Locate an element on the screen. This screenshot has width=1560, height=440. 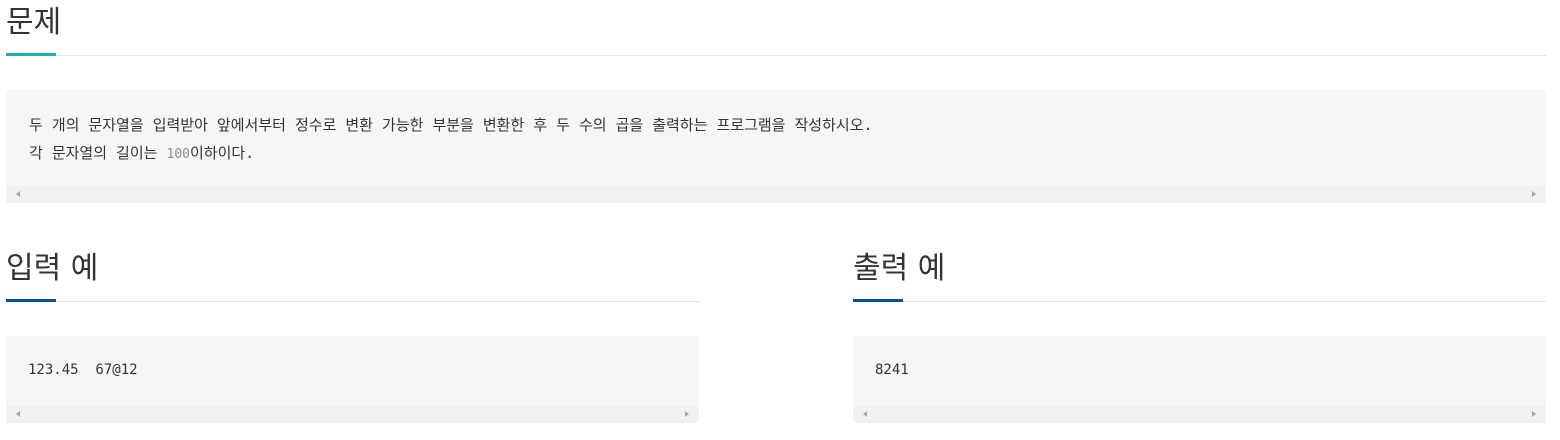
problem-horizontal-scrollbar is located at coordinates (776, 194).